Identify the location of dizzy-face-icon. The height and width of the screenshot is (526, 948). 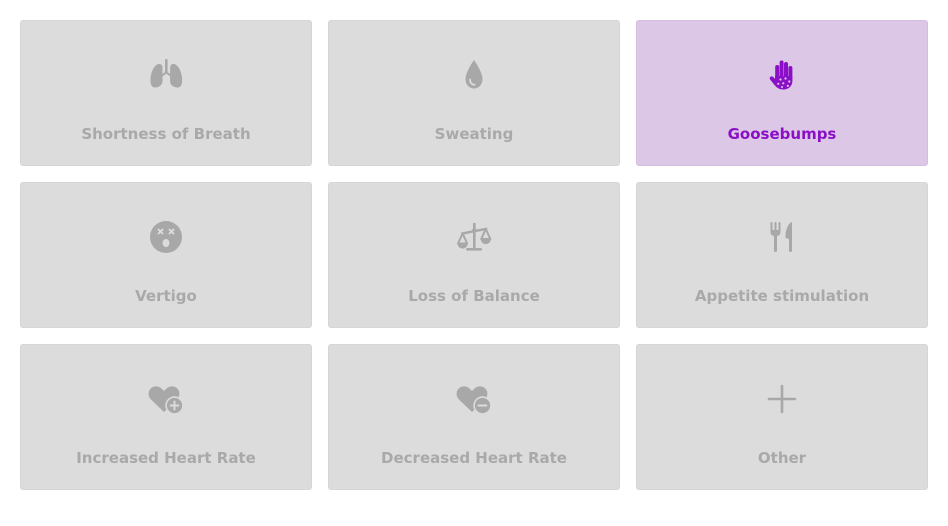
(166, 237).